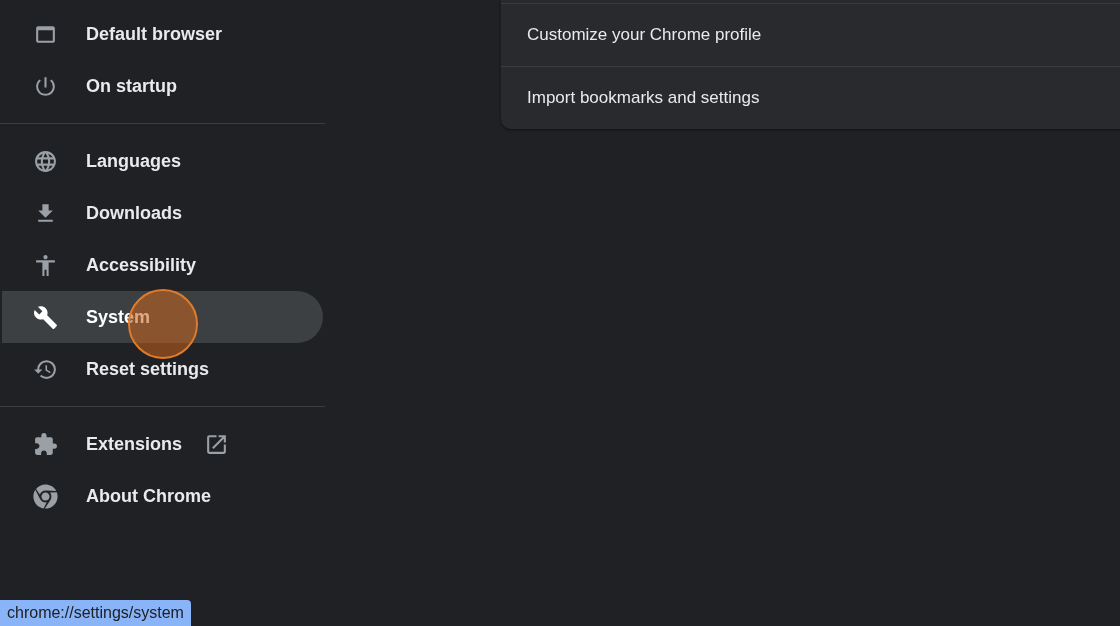  Describe the element at coordinates (154, 34) in the screenshot. I see `sidebar-label: Default browser` at that location.